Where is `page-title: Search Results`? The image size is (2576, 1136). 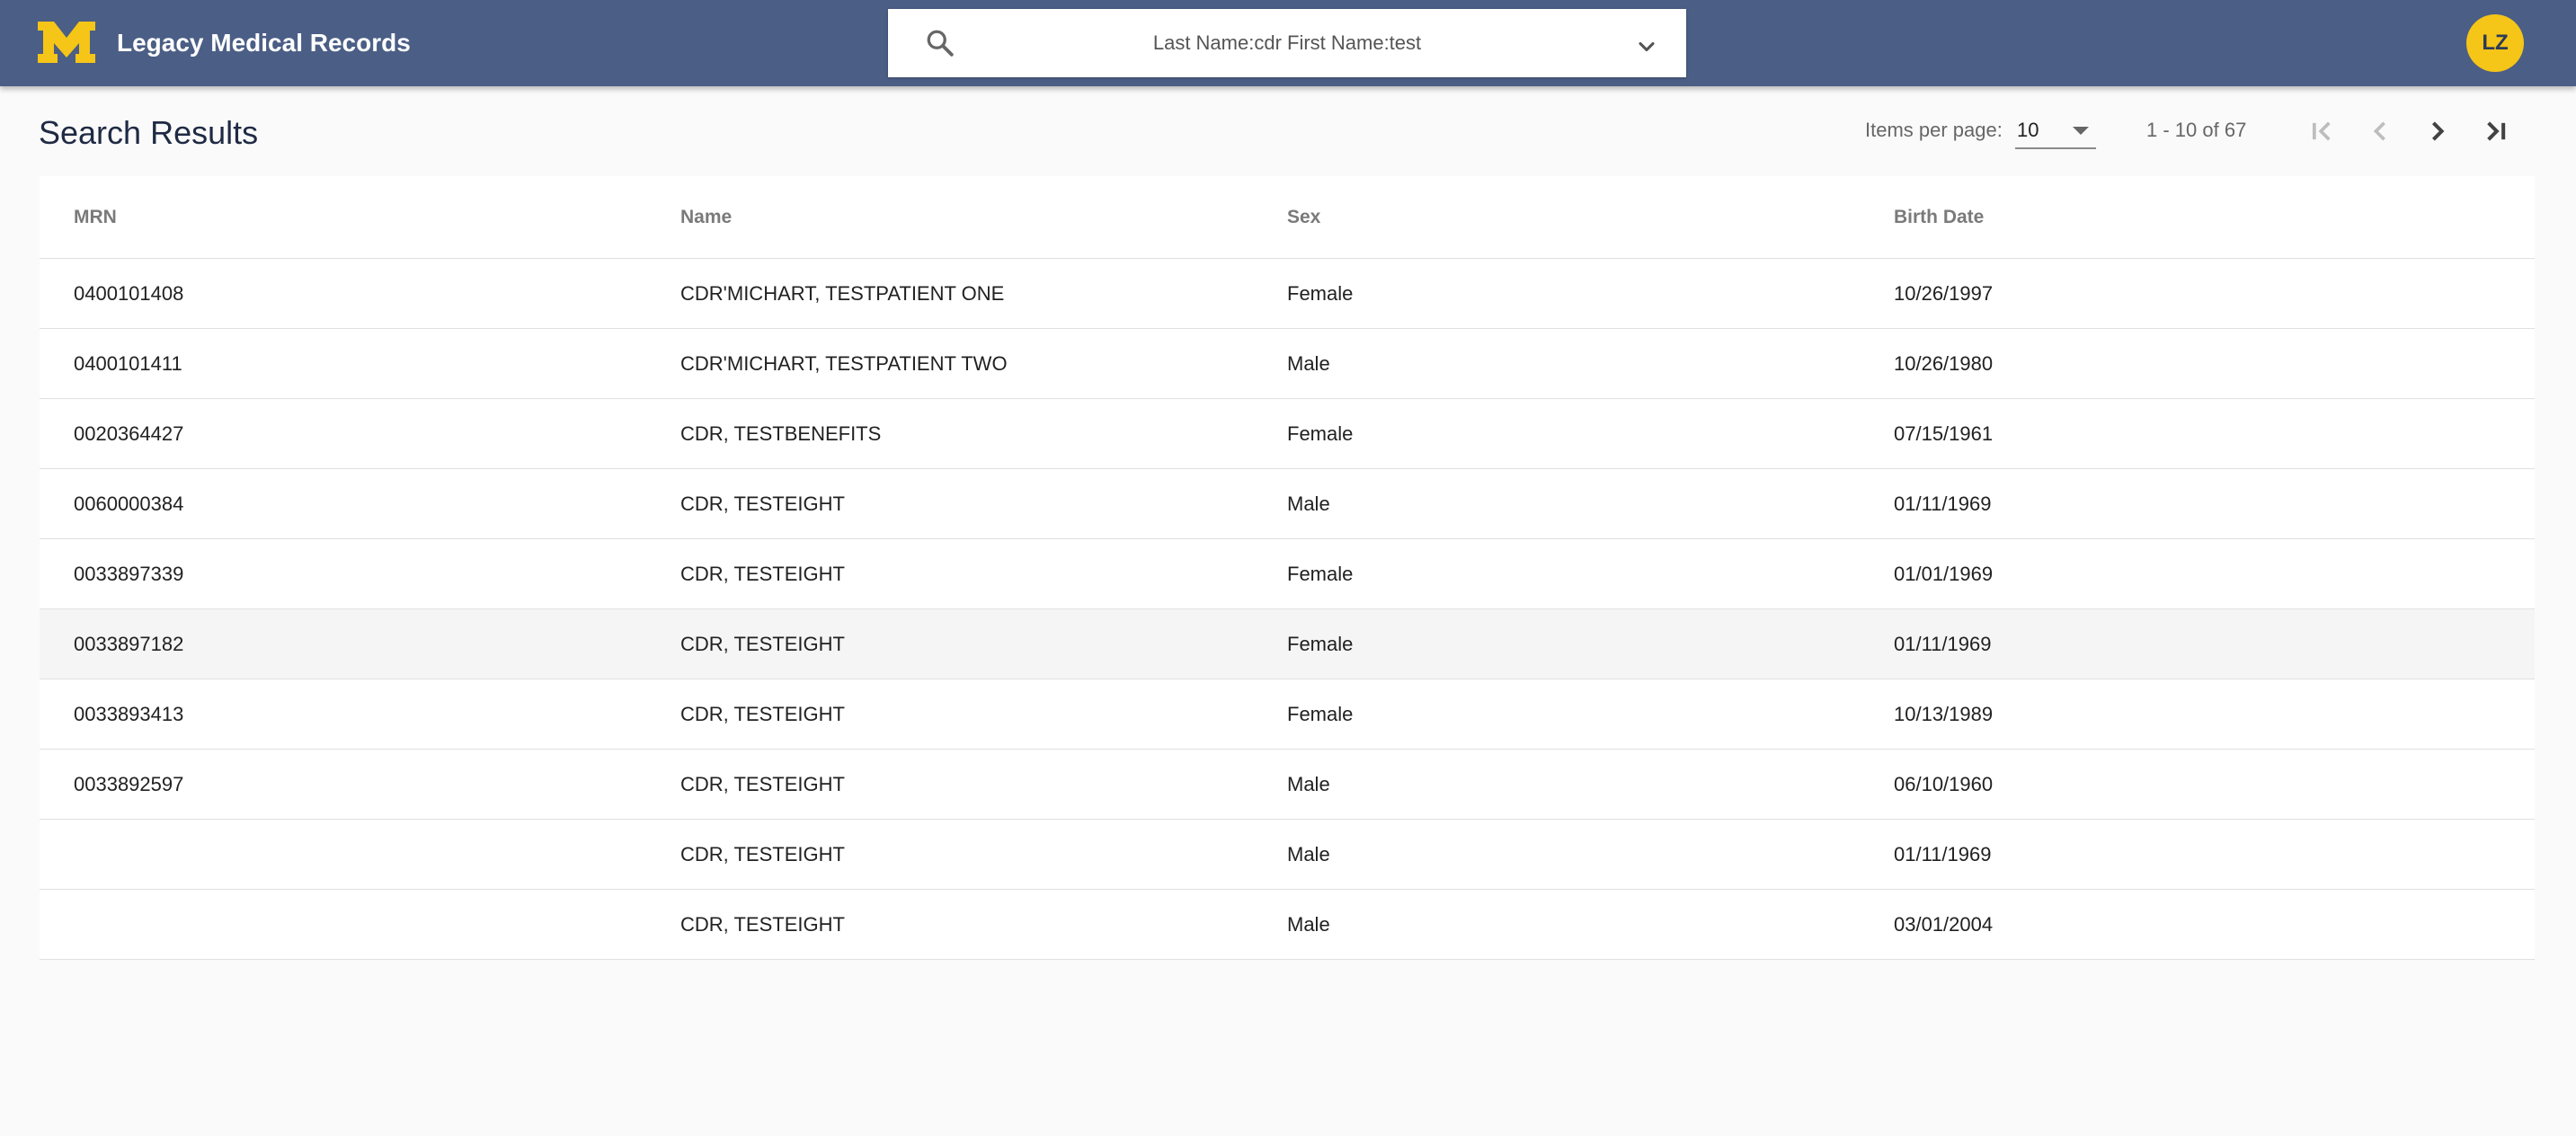
page-title: Search Results is located at coordinates (149, 132).